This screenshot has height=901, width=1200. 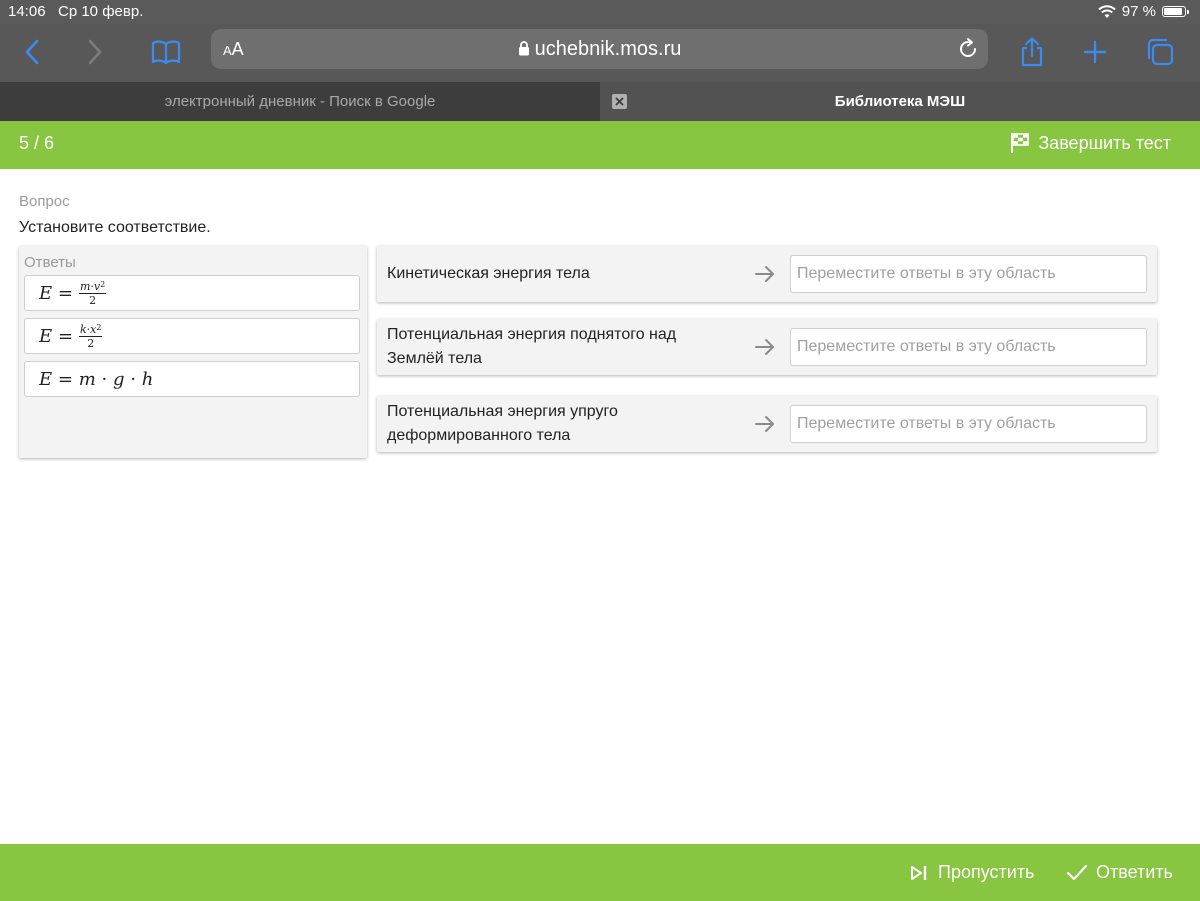 I want to click on fraction: k·x2 2, so click(x=90, y=336).